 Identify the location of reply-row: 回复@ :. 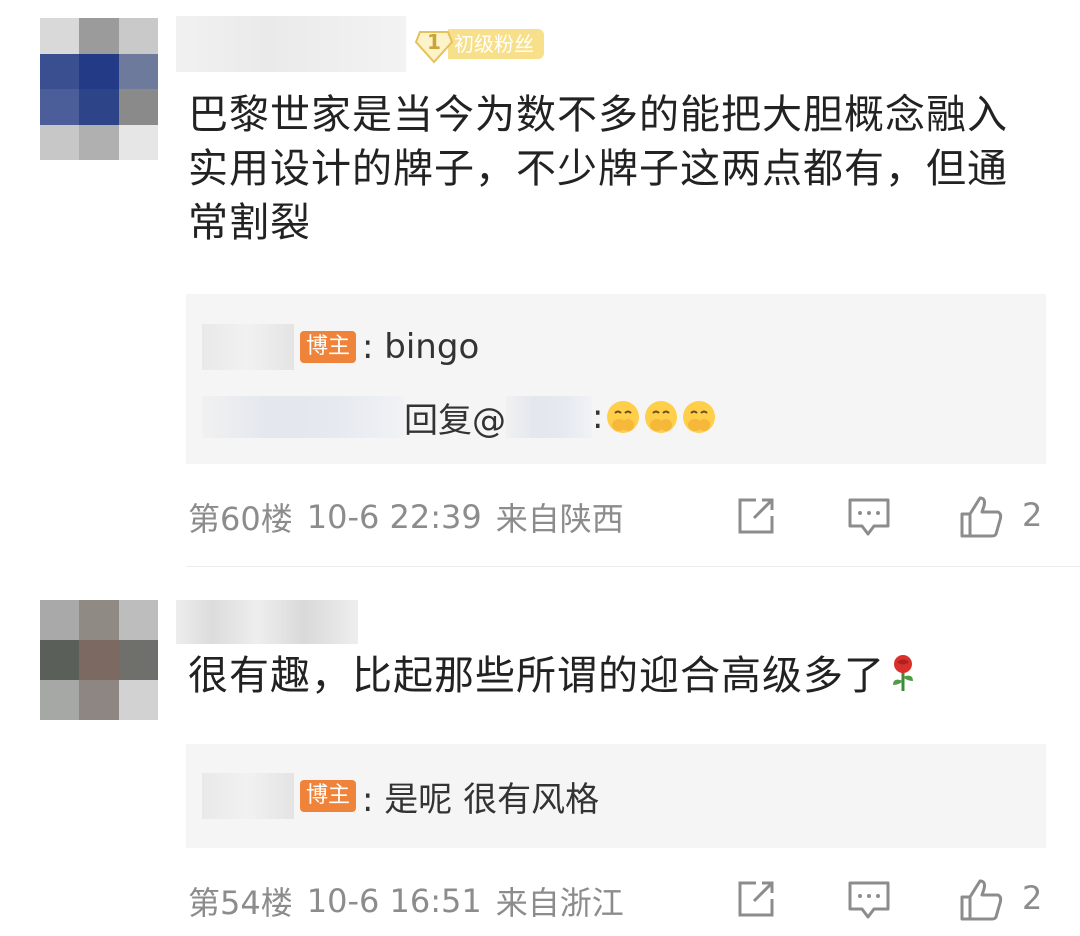
(616, 417).